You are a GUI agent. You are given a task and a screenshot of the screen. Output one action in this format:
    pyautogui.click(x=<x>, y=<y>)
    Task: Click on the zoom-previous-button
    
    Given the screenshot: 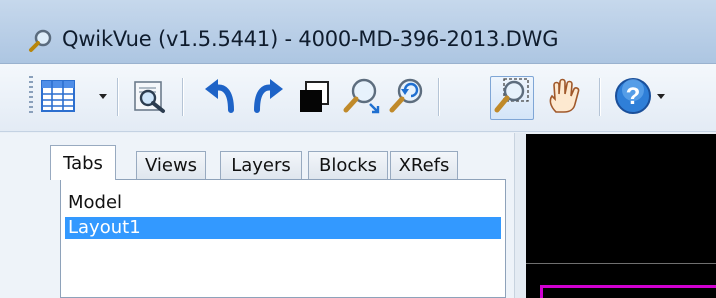 What is the action you would take?
    pyautogui.click(x=408, y=98)
    